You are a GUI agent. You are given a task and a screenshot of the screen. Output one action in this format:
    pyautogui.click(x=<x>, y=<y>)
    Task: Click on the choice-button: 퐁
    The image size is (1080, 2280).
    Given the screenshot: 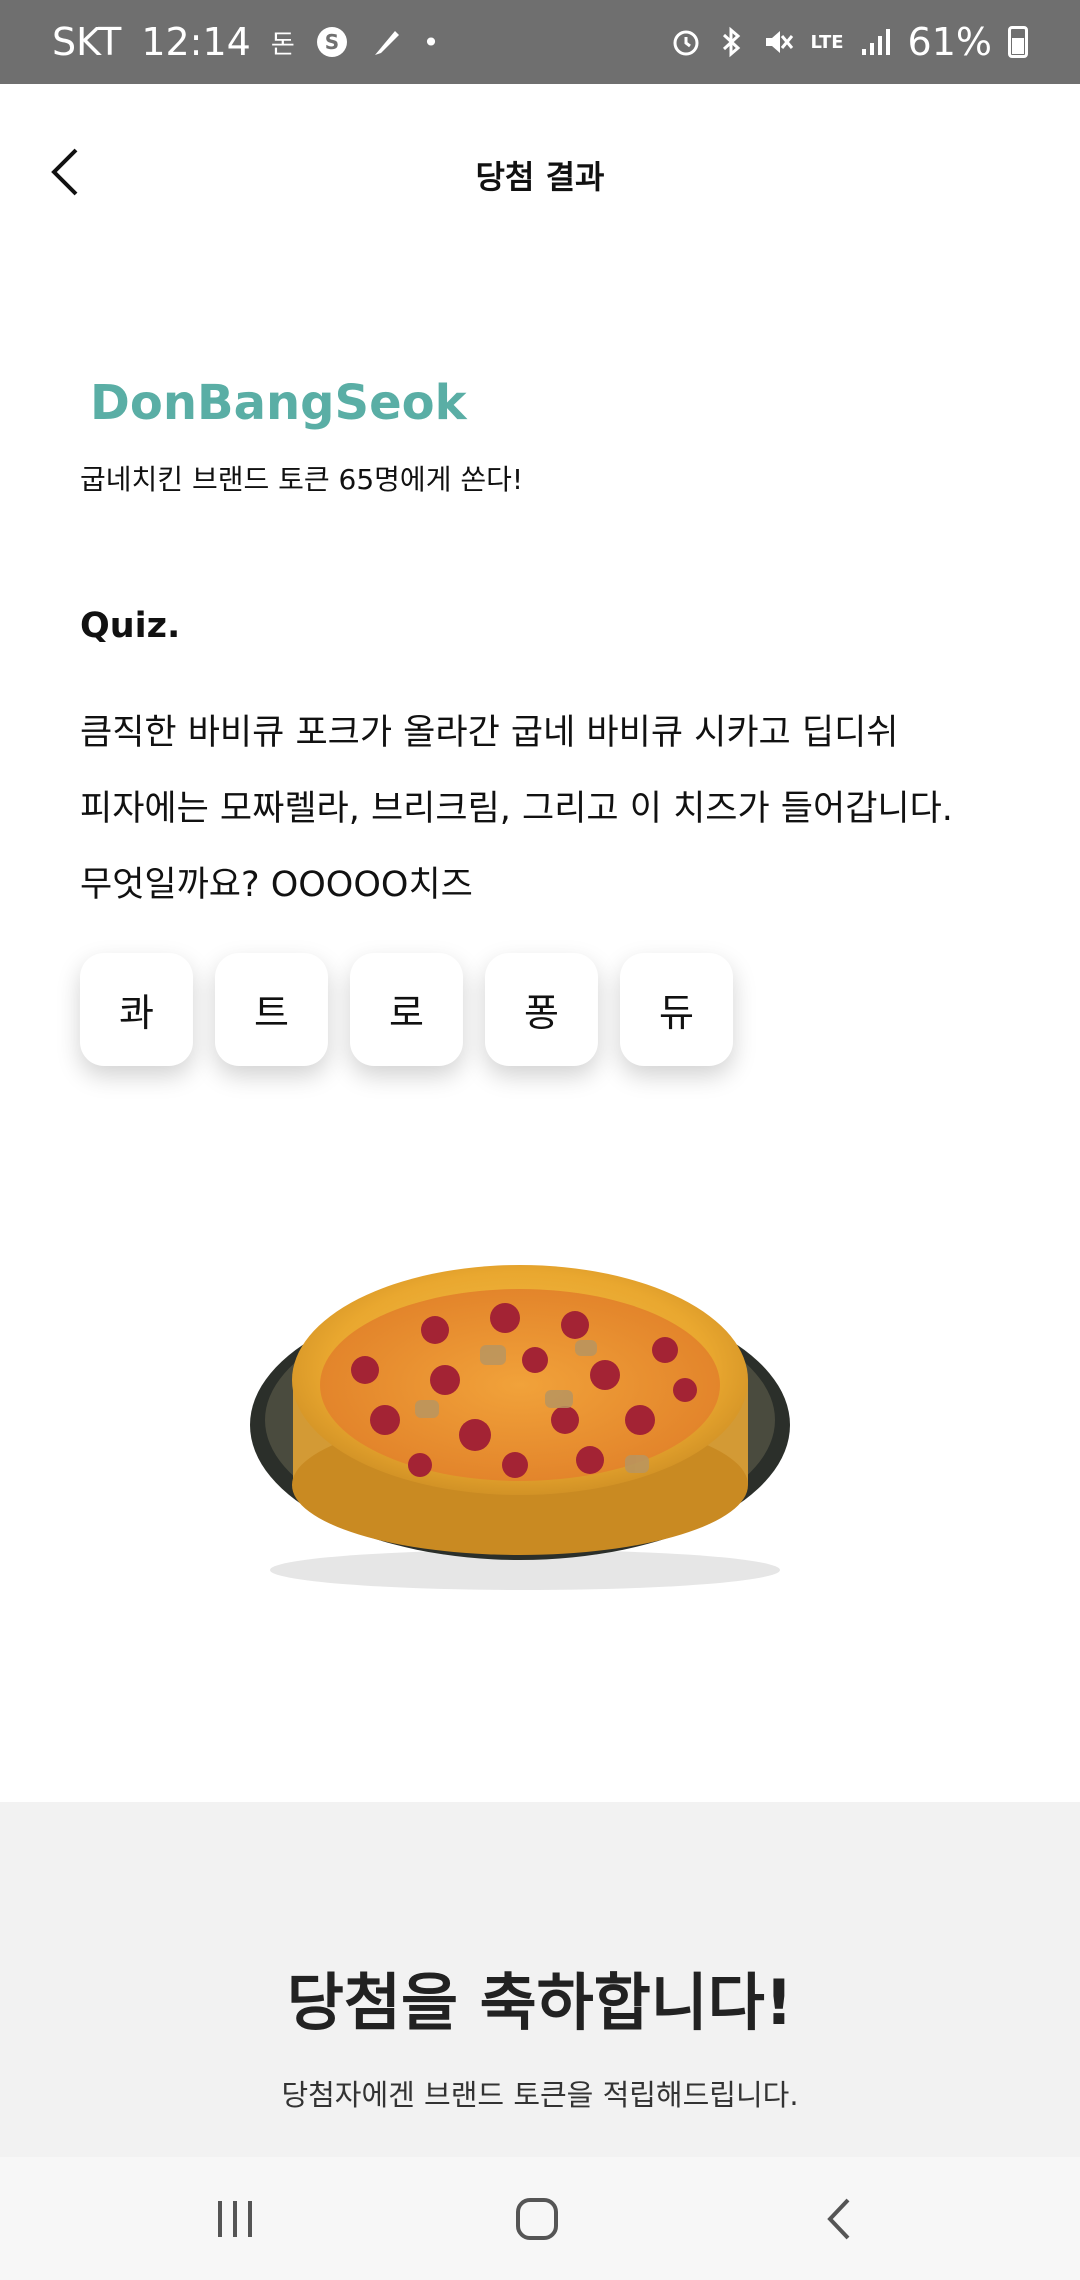 What is the action you would take?
    pyautogui.click(x=541, y=1009)
    